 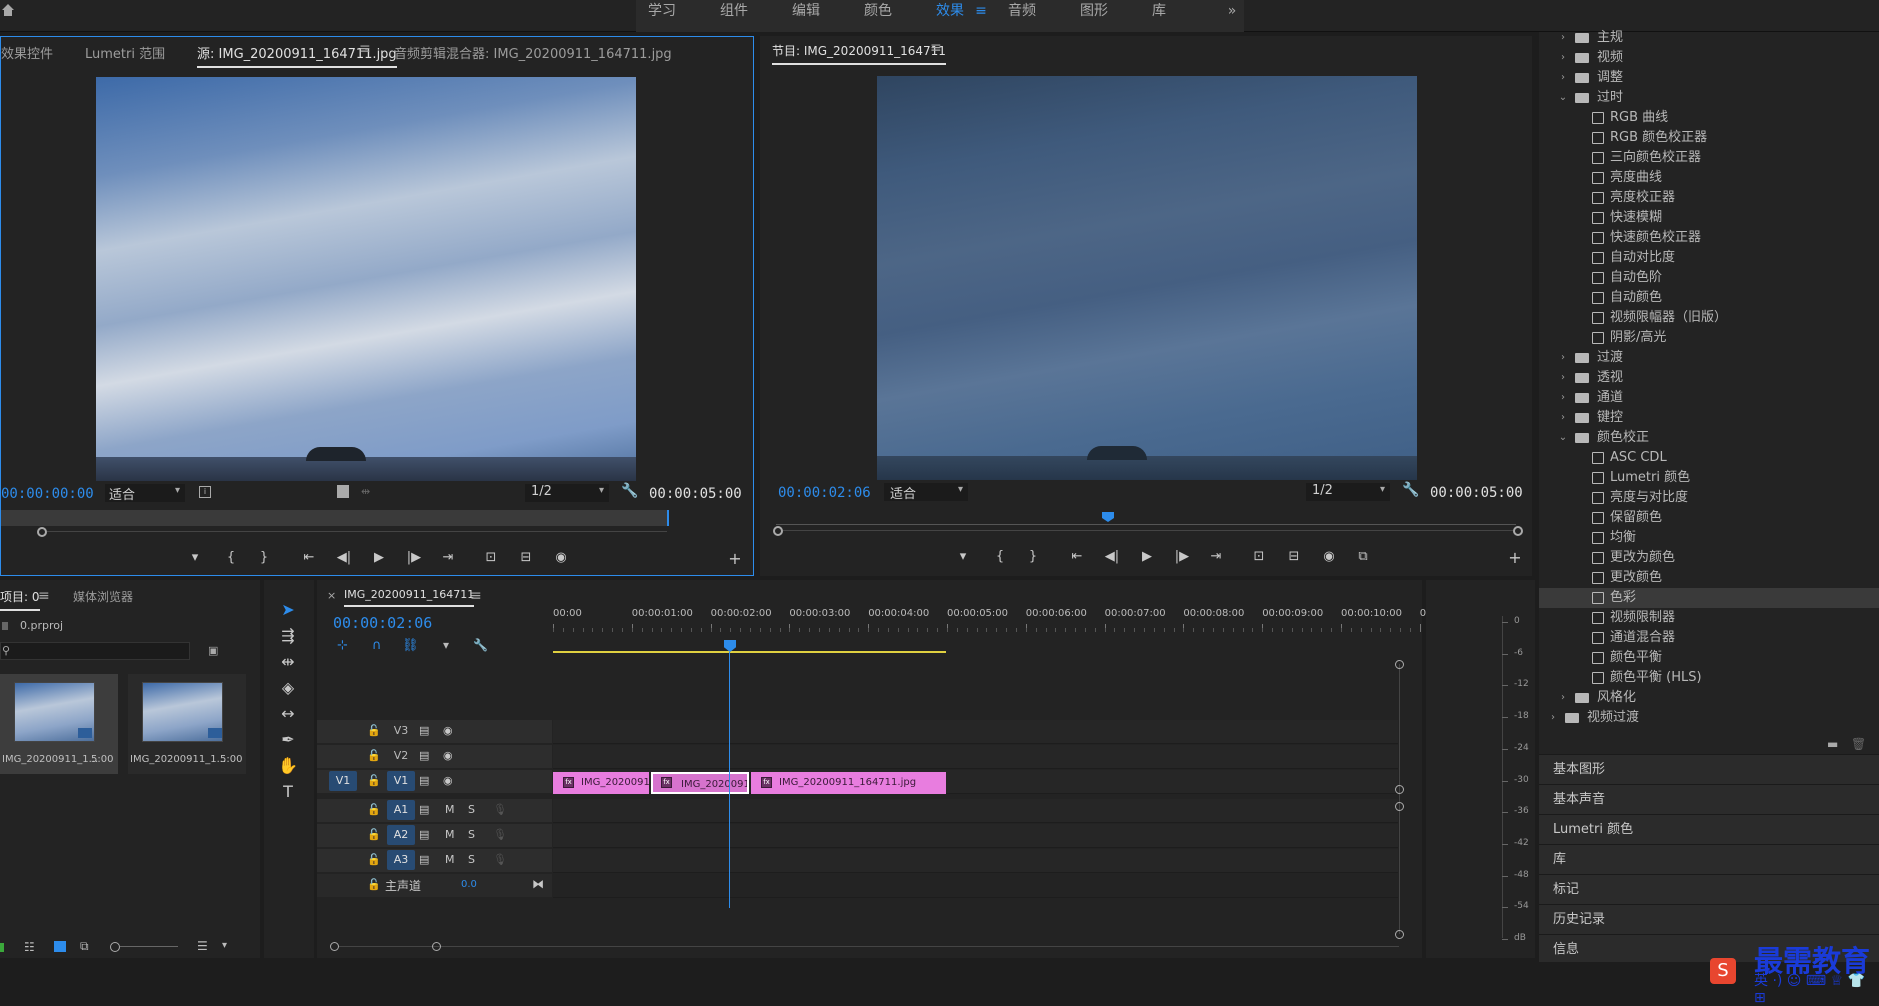 I want to click on effect-item: ASC CDL, so click(x=1709, y=458).